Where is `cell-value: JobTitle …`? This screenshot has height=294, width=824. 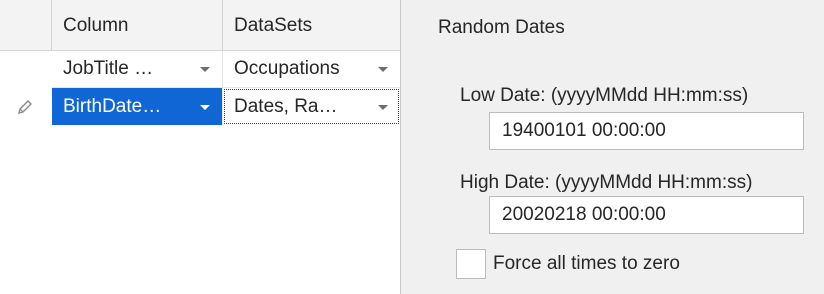
cell-value: JobTitle … is located at coordinates (108, 68).